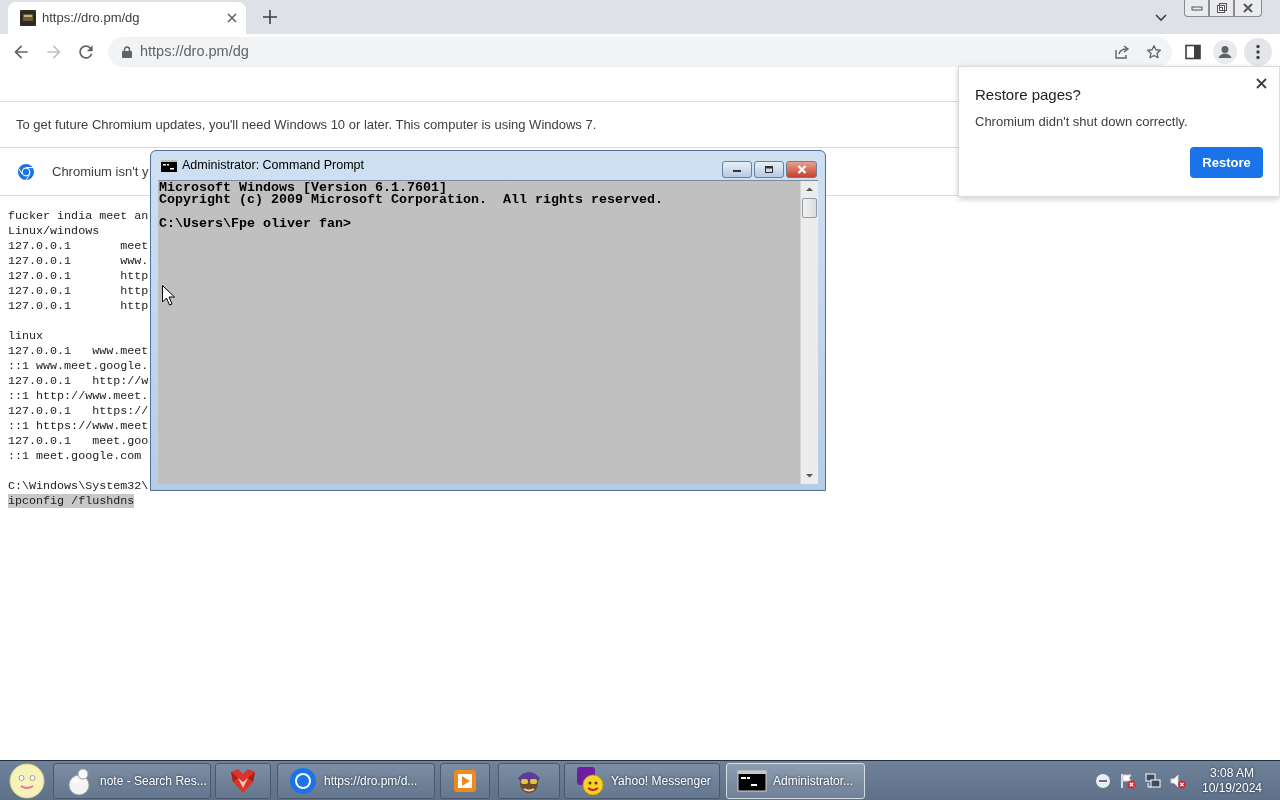  What do you see at coordinates (1128, 780) in the screenshot?
I see `flag-warning-icon` at bounding box center [1128, 780].